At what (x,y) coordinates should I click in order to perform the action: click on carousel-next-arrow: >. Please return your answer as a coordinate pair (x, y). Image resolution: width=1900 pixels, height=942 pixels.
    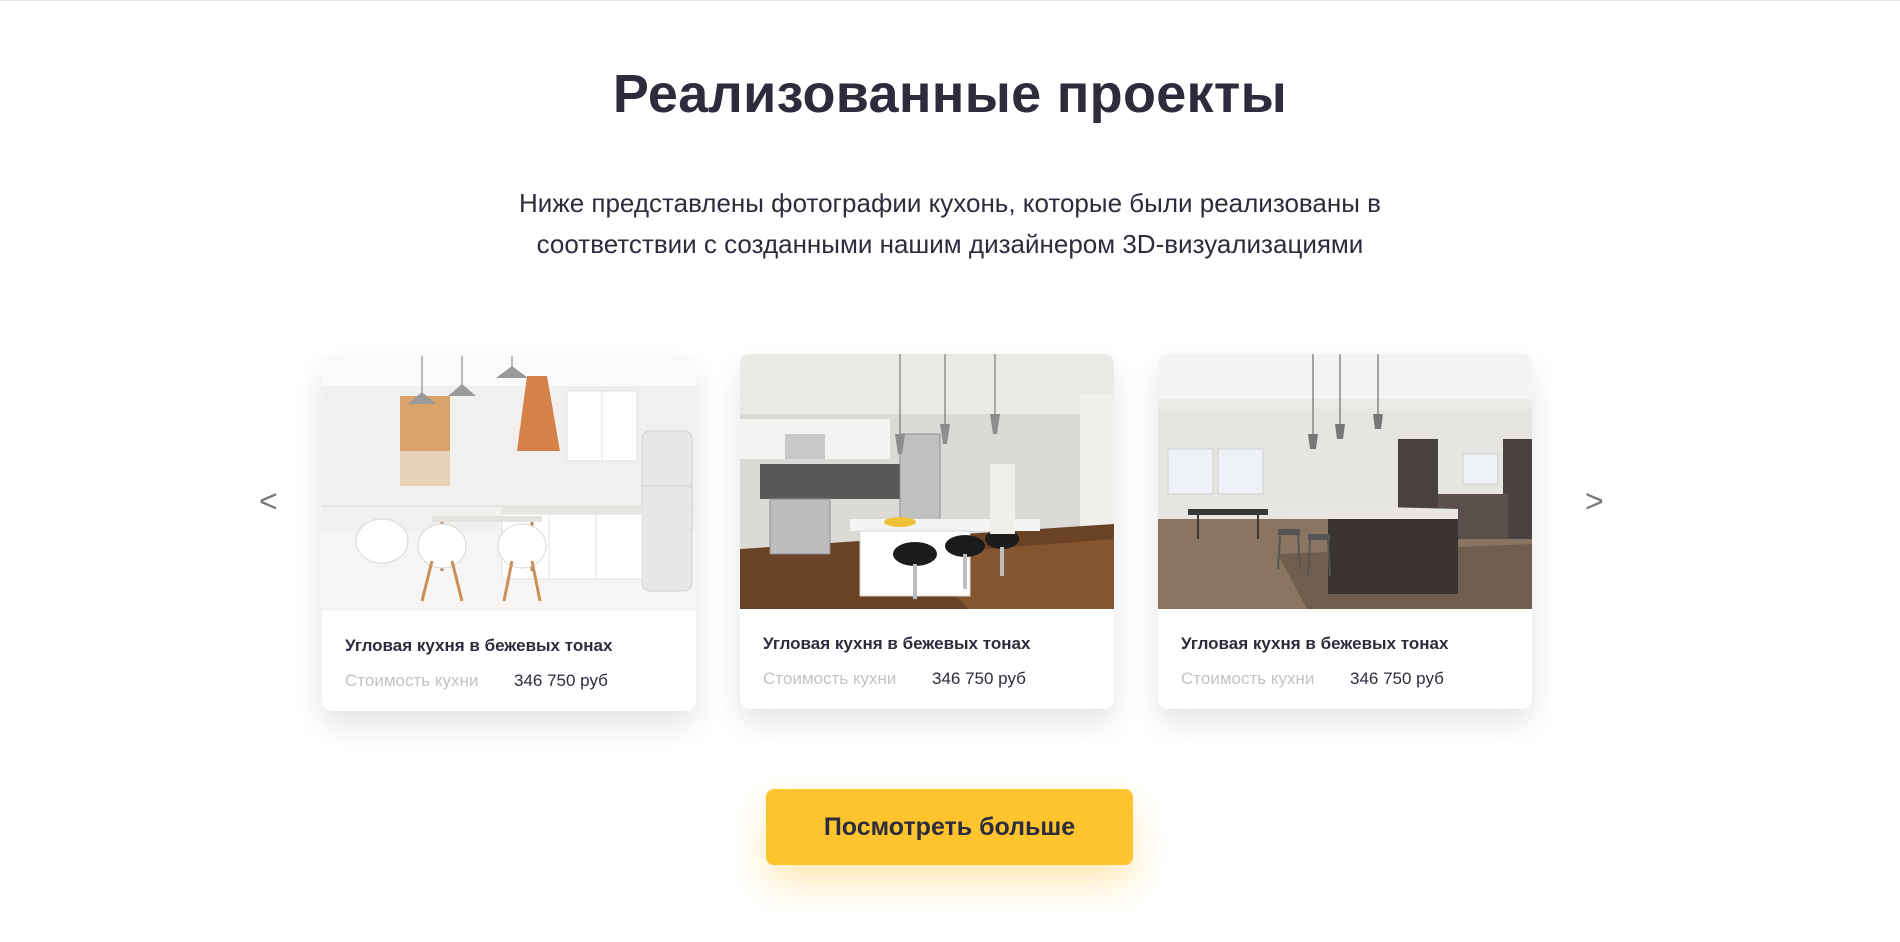
    Looking at the image, I should click on (1594, 501).